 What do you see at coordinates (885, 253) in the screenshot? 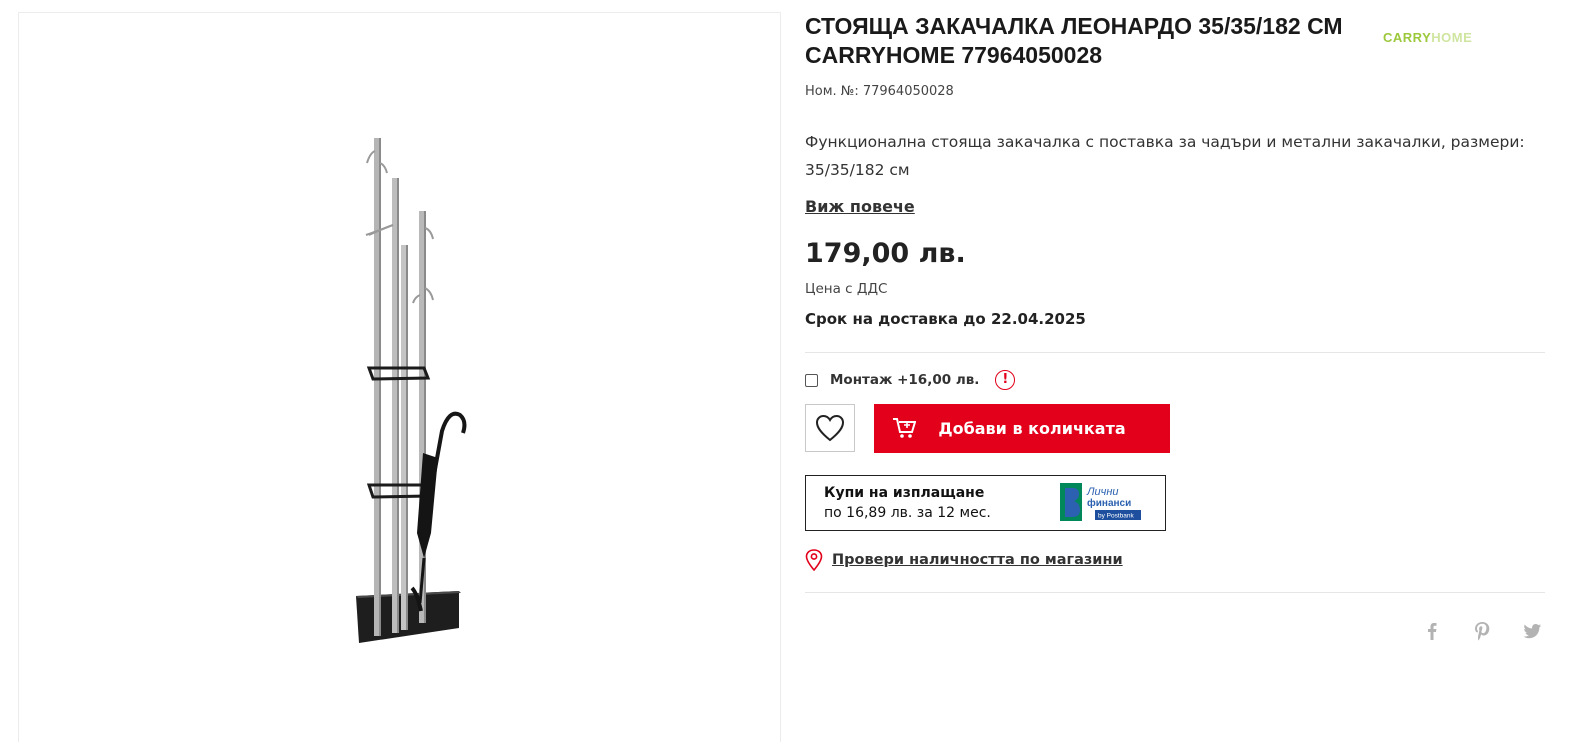
I see `product-price: 179,00 лв.` at bounding box center [885, 253].